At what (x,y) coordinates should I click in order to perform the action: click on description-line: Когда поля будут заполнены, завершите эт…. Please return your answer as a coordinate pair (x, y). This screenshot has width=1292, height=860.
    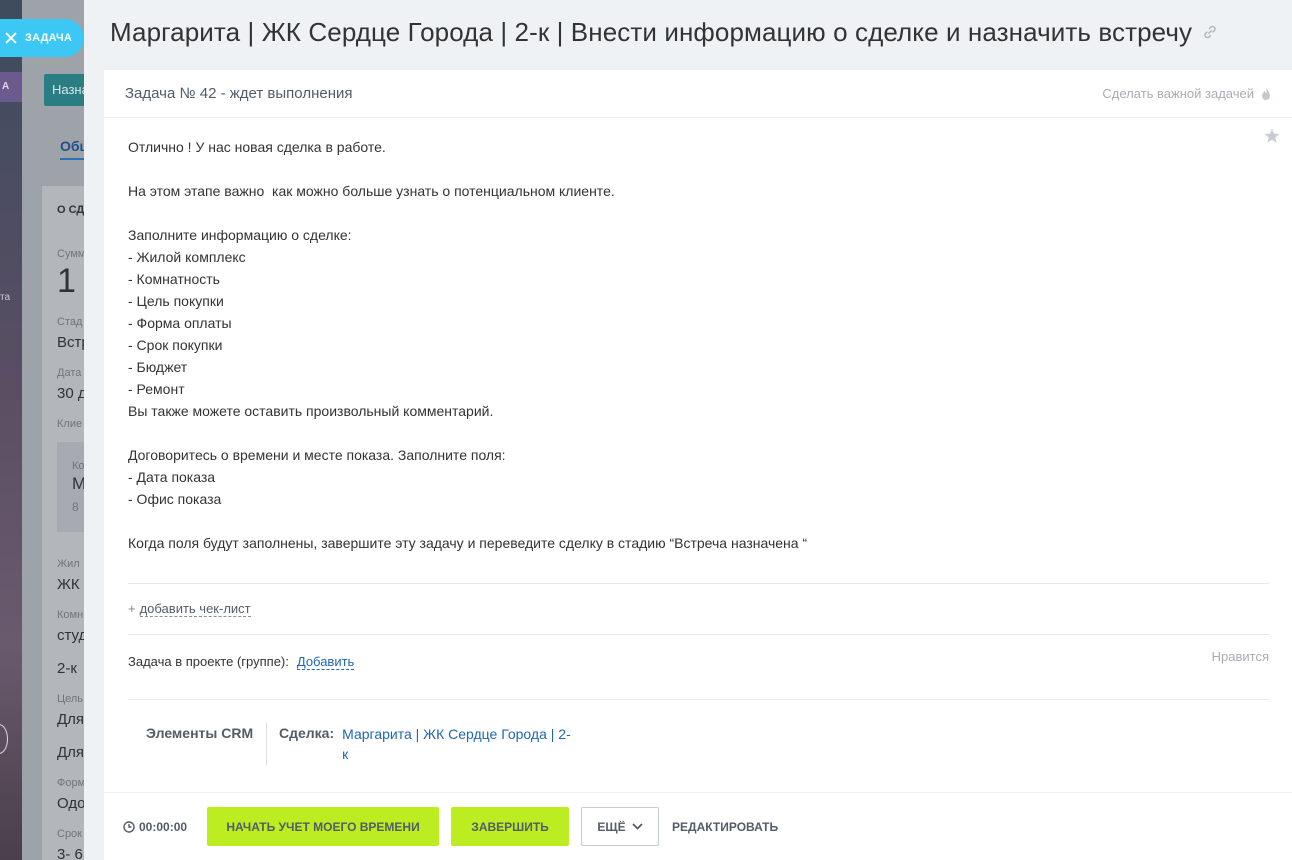
    Looking at the image, I should click on (468, 543).